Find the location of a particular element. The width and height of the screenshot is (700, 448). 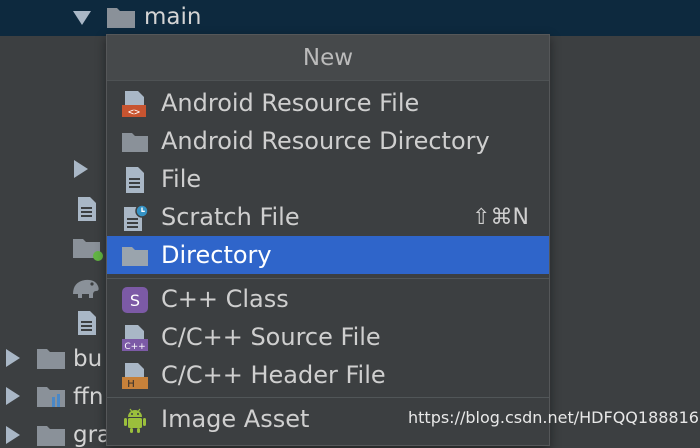

menu-item-scratch-file: Scratch File ⇧⌘N is located at coordinates (328, 217).